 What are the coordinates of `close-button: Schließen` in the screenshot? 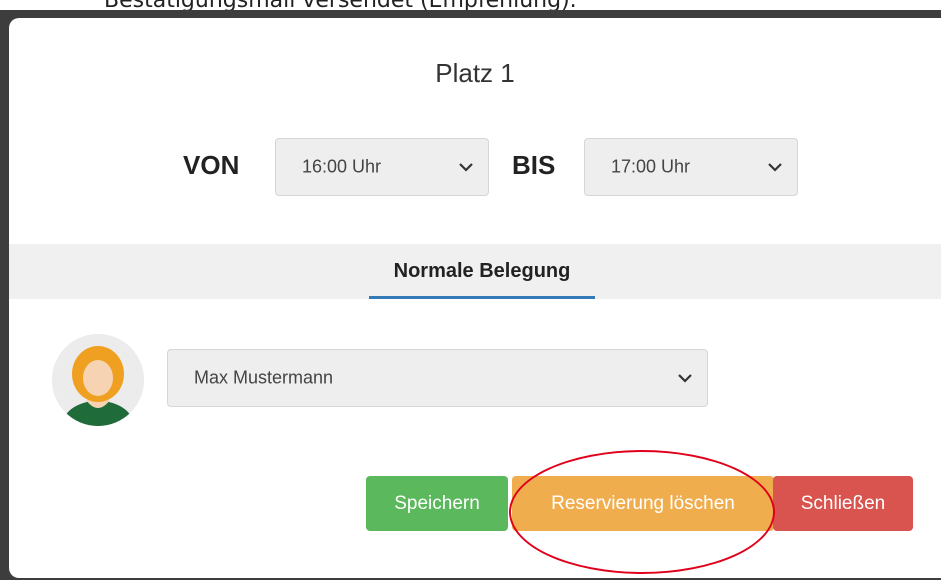 It's located at (843, 503).